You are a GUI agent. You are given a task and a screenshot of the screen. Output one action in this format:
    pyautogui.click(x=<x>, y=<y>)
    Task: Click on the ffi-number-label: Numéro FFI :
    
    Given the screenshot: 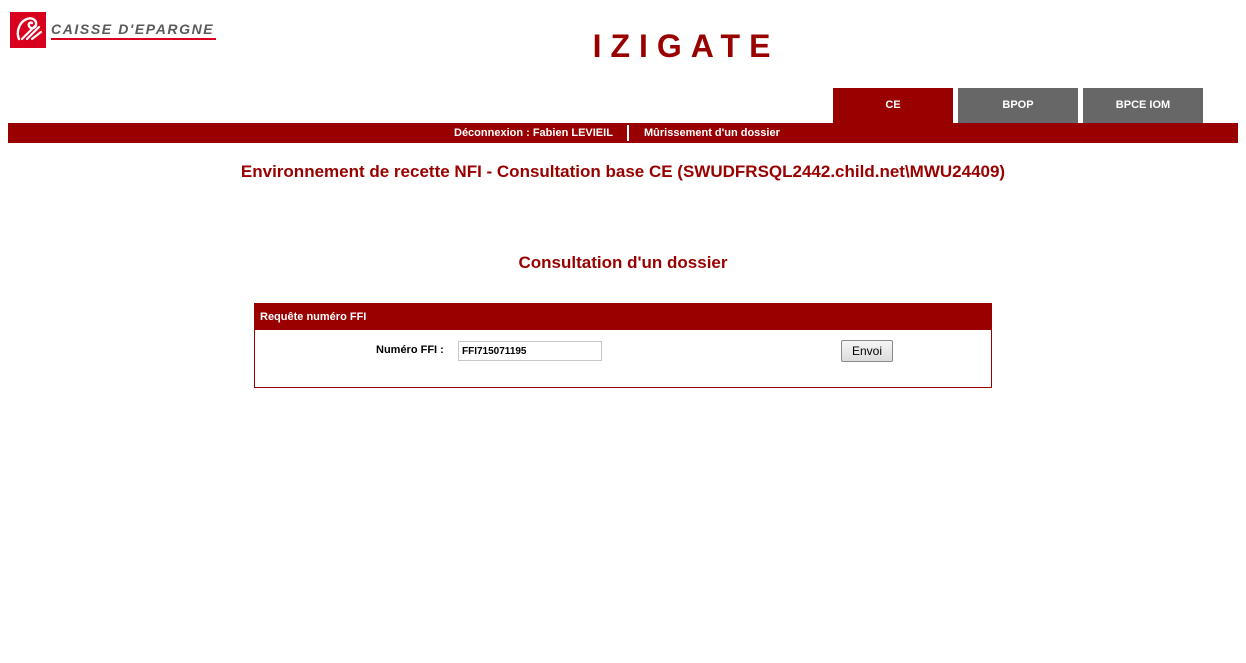 What is the action you would take?
    pyautogui.click(x=410, y=350)
    